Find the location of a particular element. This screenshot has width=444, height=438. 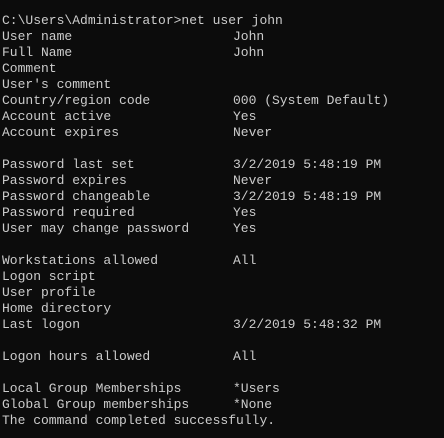

property-label: Password changeable is located at coordinates (76, 196).